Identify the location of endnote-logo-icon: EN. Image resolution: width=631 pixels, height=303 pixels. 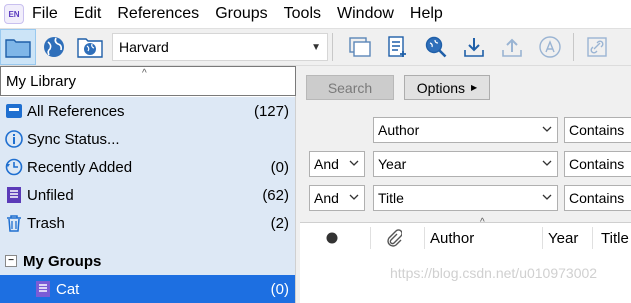
(14, 14).